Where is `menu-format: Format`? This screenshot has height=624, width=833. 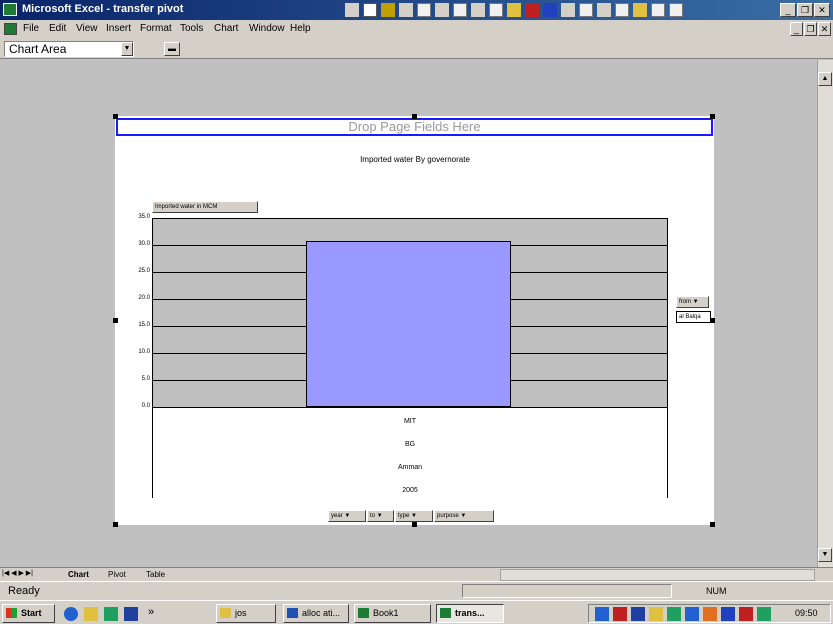 menu-format: Format is located at coordinates (156, 28).